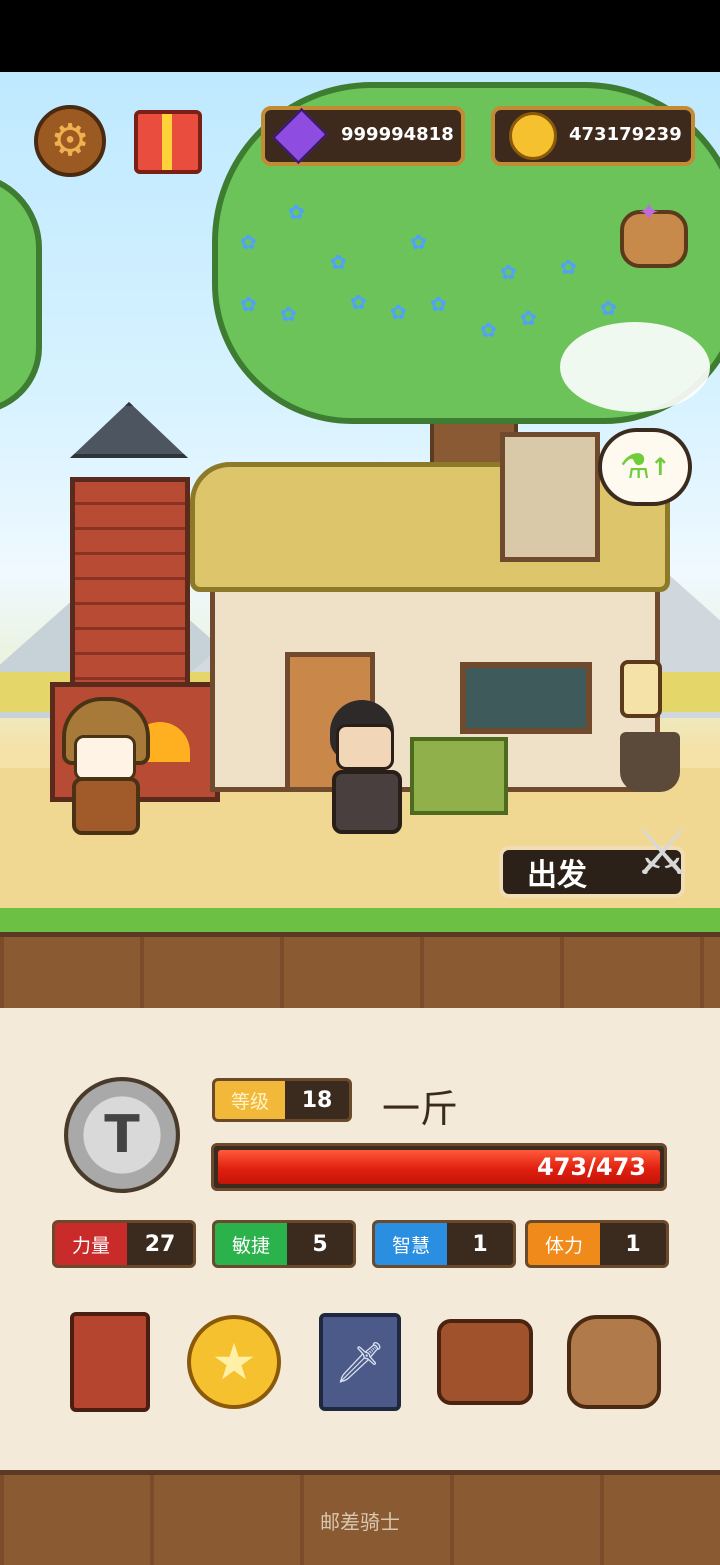 The width and height of the screenshot is (720, 1565). I want to click on blacksmith-character, so click(363, 767).